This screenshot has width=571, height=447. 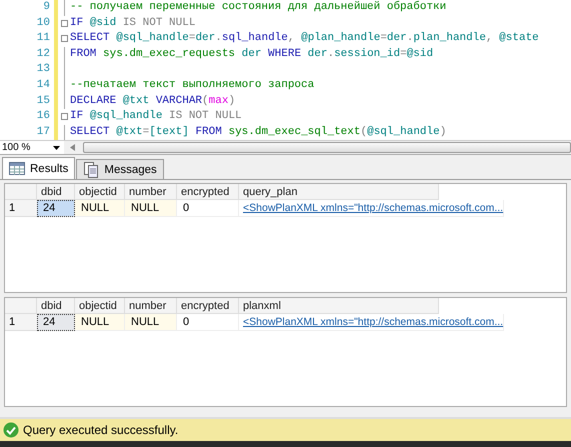 What do you see at coordinates (43, 23) in the screenshot?
I see `line-number: 10` at bounding box center [43, 23].